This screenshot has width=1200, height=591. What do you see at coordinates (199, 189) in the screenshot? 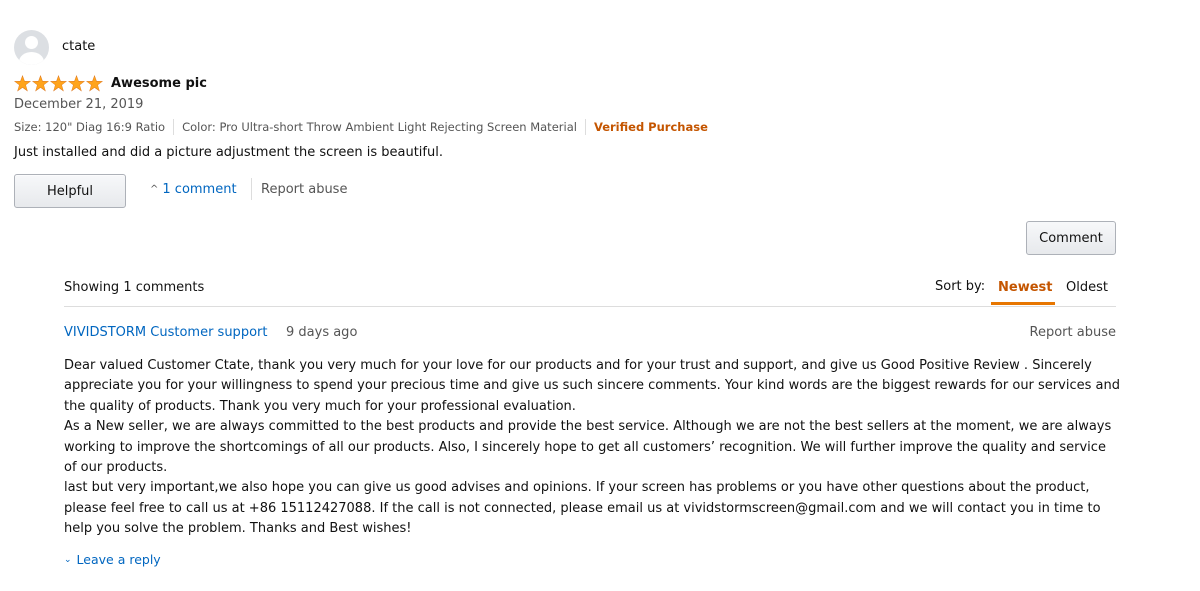
I see `comments-count-label: 1 comment` at bounding box center [199, 189].